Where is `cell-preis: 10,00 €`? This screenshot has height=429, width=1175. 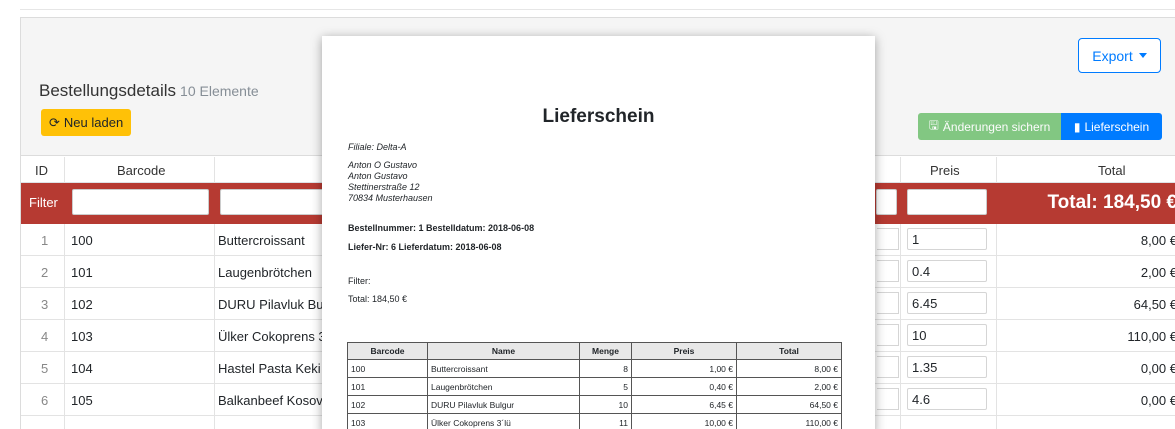 cell-preis: 10,00 € is located at coordinates (684, 421).